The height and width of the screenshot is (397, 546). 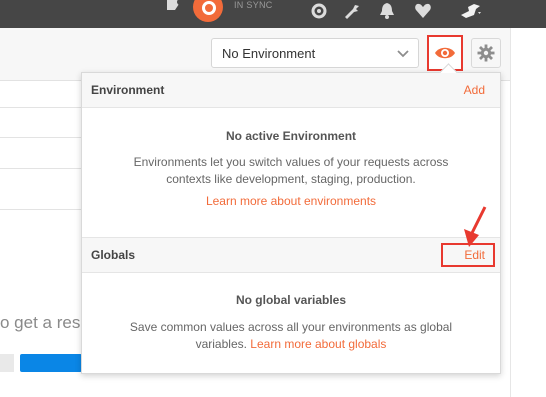 What do you see at coordinates (387, 11) in the screenshot?
I see `bell-icon` at bounding box center [387, 11].